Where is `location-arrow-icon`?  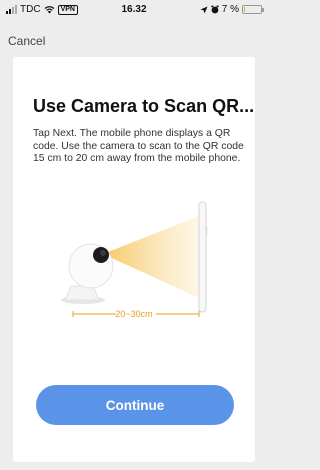 location-arrow-icon is located at coordinates (204, 9).